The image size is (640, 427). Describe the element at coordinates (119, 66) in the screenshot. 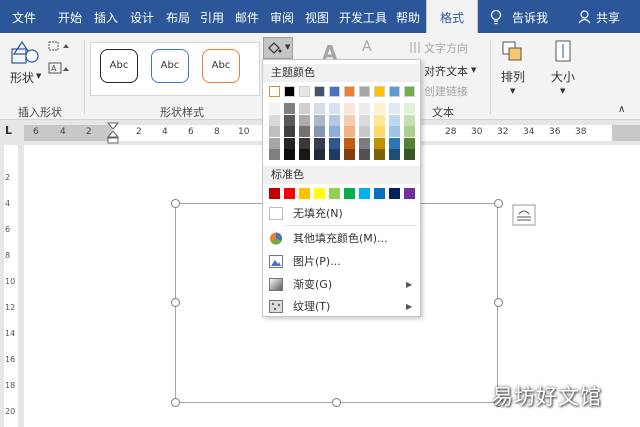

I see `style-sample-black: Abc` at that location.